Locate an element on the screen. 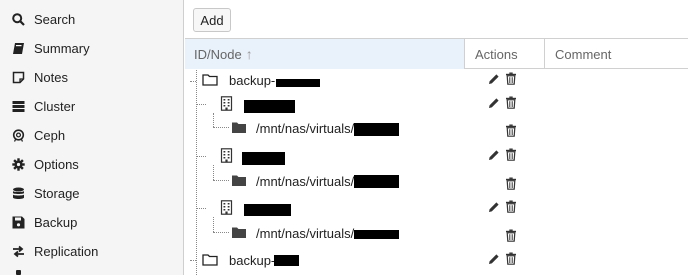  notes-icon is located at coordinates (18, 78).